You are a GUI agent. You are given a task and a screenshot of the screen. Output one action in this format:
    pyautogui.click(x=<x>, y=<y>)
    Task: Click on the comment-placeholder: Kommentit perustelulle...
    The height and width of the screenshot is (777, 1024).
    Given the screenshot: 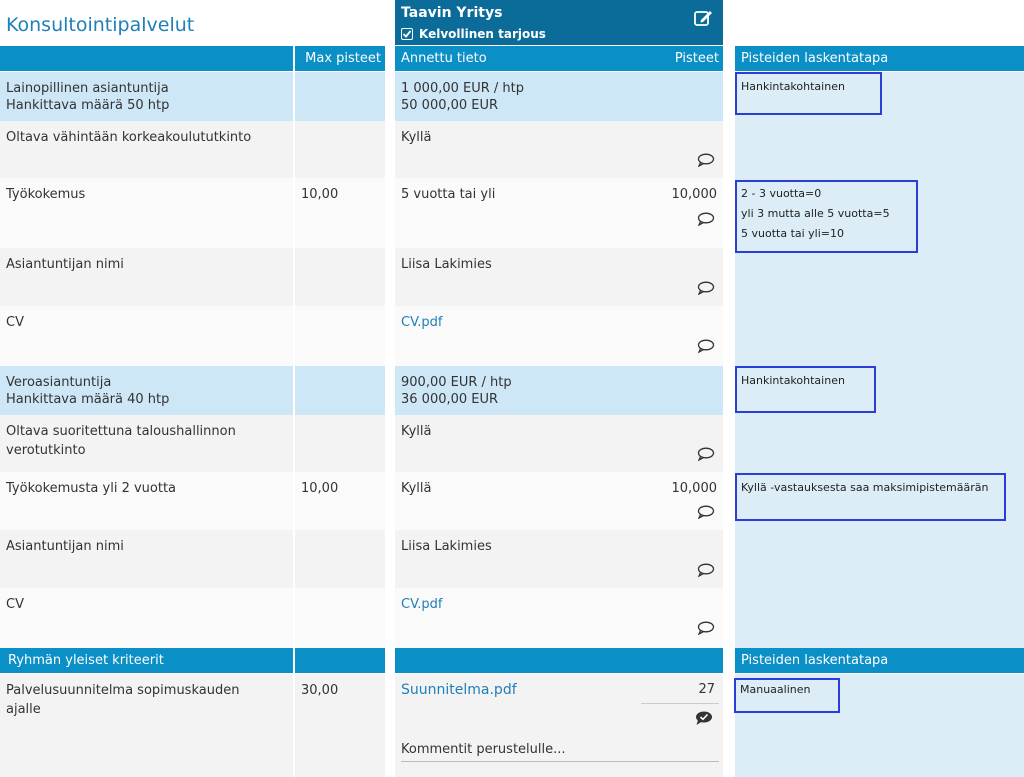 What is the action you would take?
    pyautogui.click(x=483, y=749)
    